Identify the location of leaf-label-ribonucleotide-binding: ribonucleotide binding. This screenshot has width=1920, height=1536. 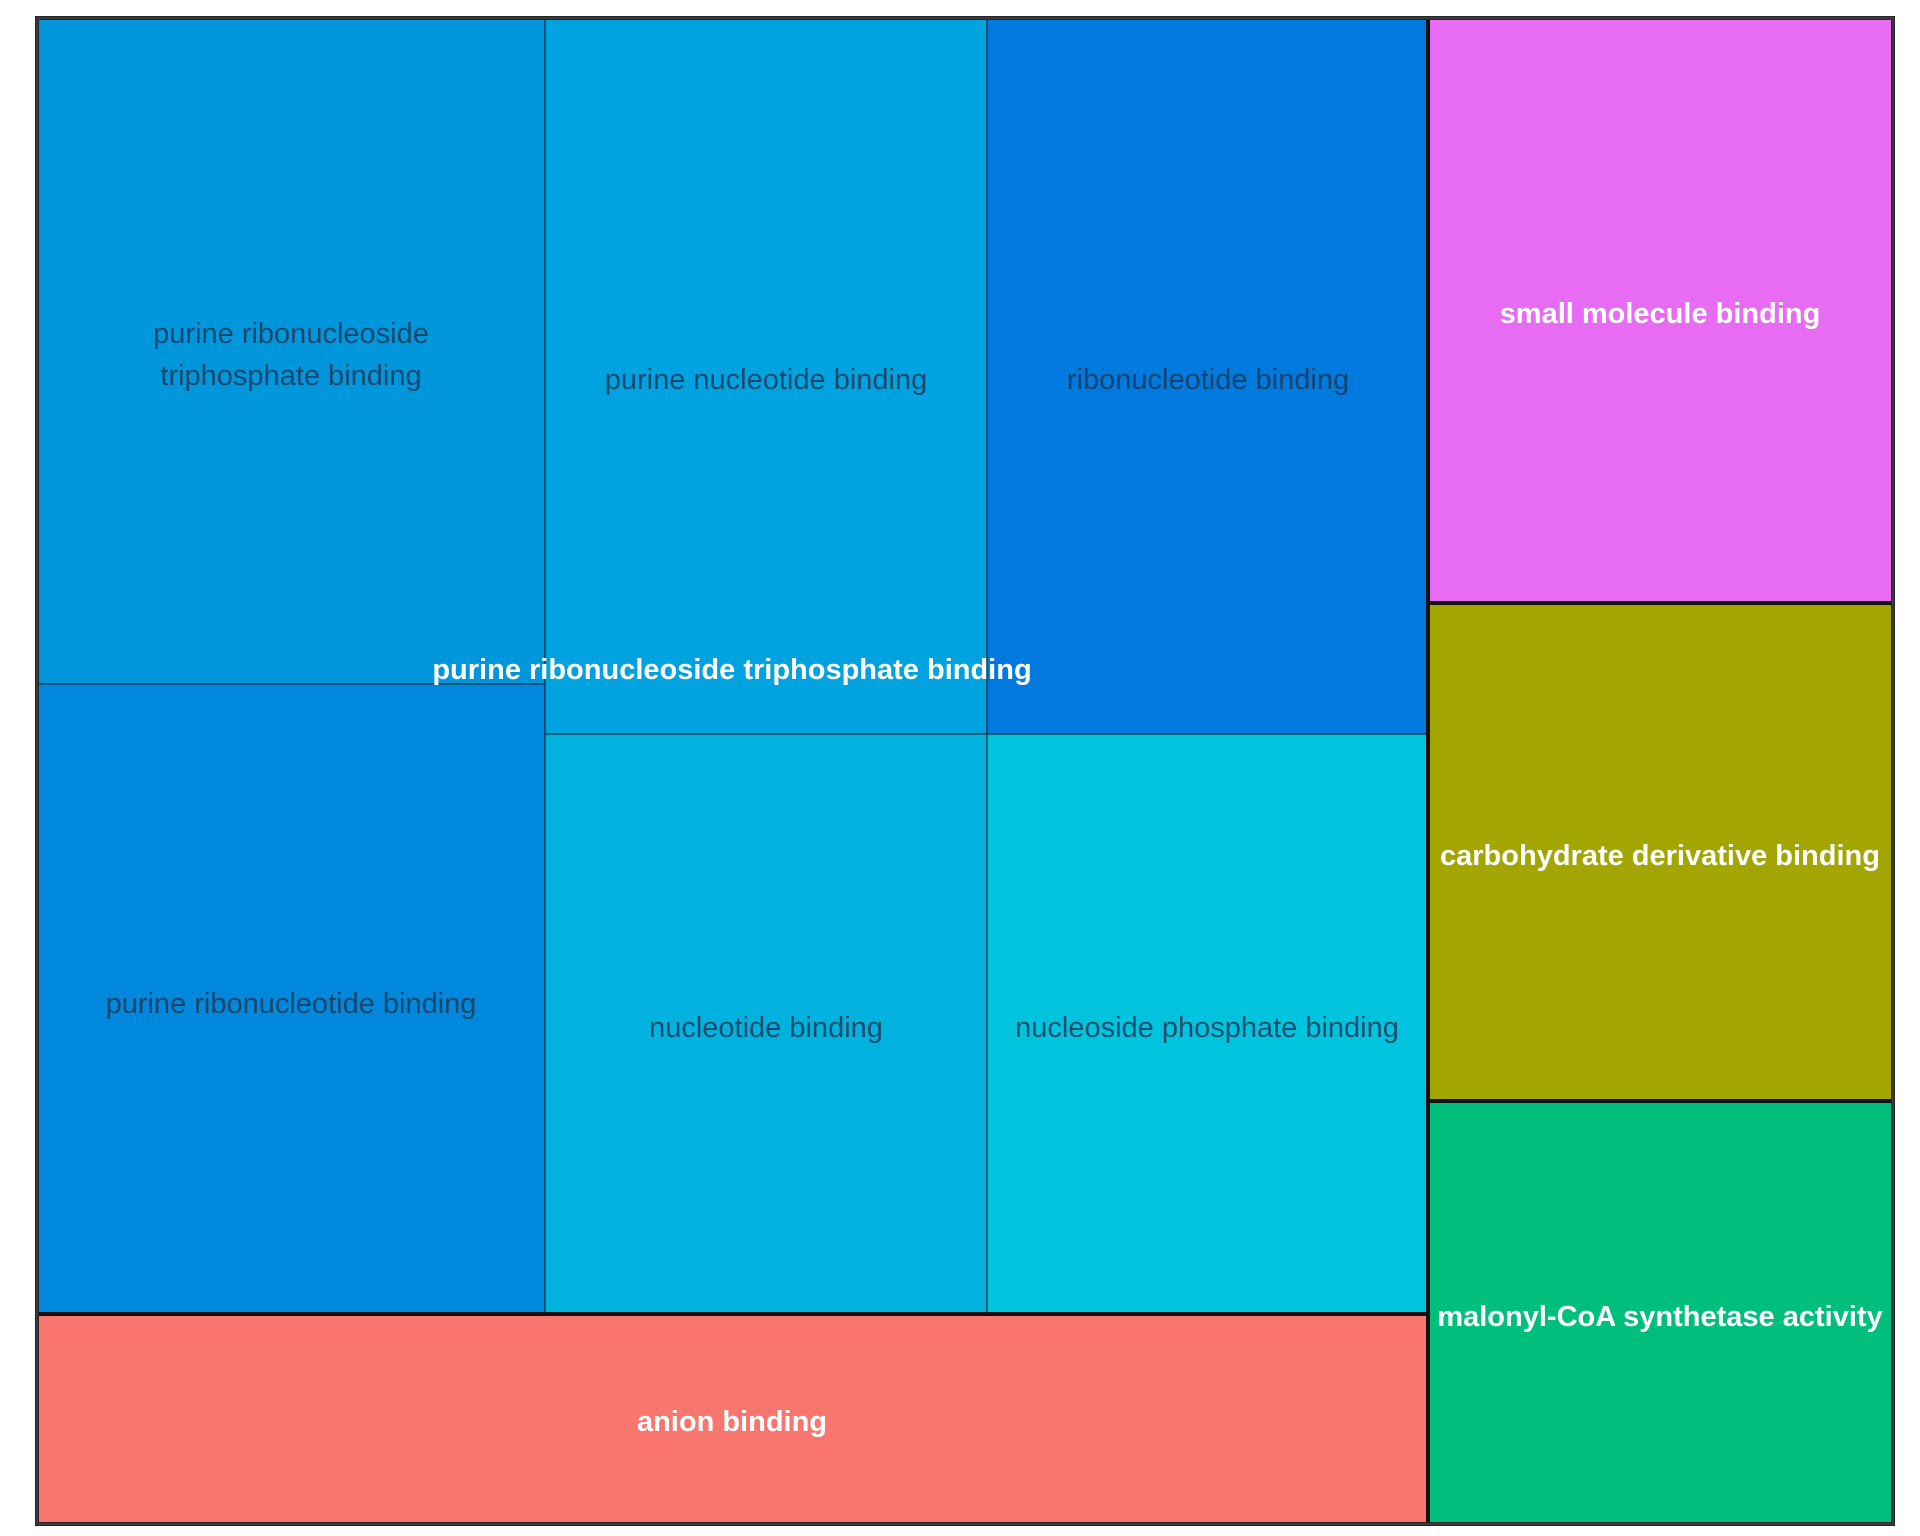
(1208, 380).